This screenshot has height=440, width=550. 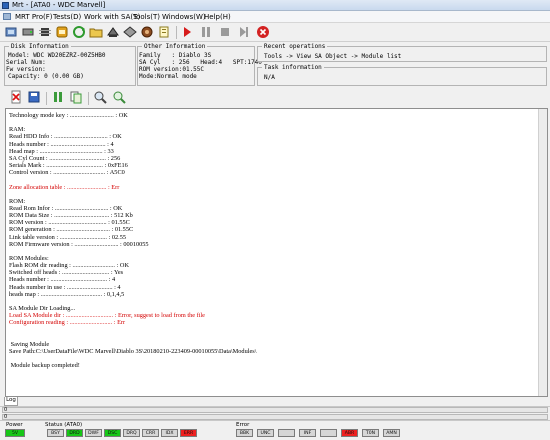 I want to click on skip-icon, so click(x=244, y=32).